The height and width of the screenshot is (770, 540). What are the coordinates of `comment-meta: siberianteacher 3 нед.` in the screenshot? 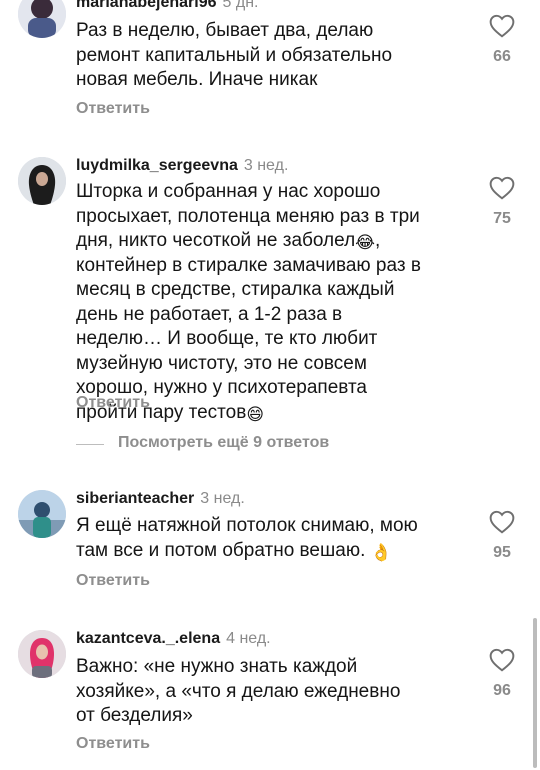 It's located at (160, 499).